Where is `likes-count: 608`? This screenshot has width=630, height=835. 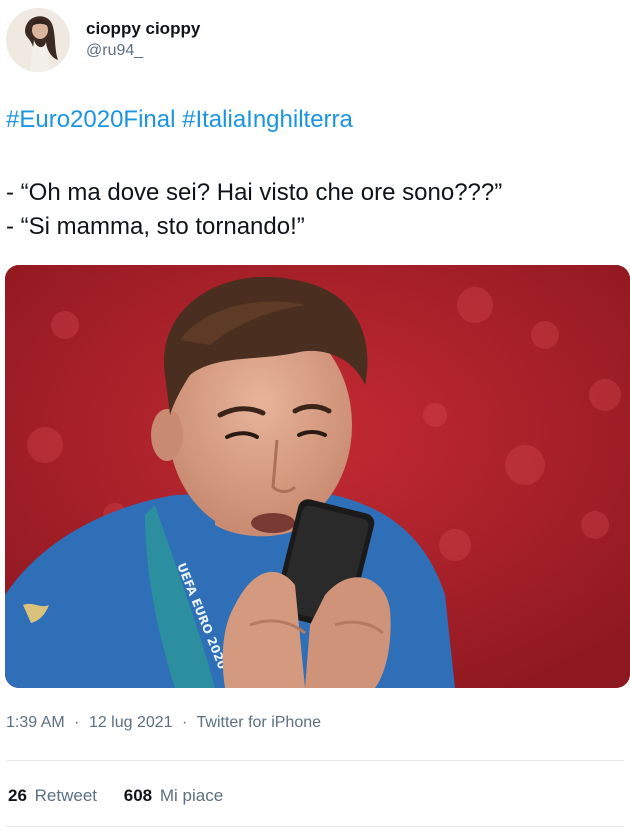
likes-count: 608 is located at coordinates (138, 795).